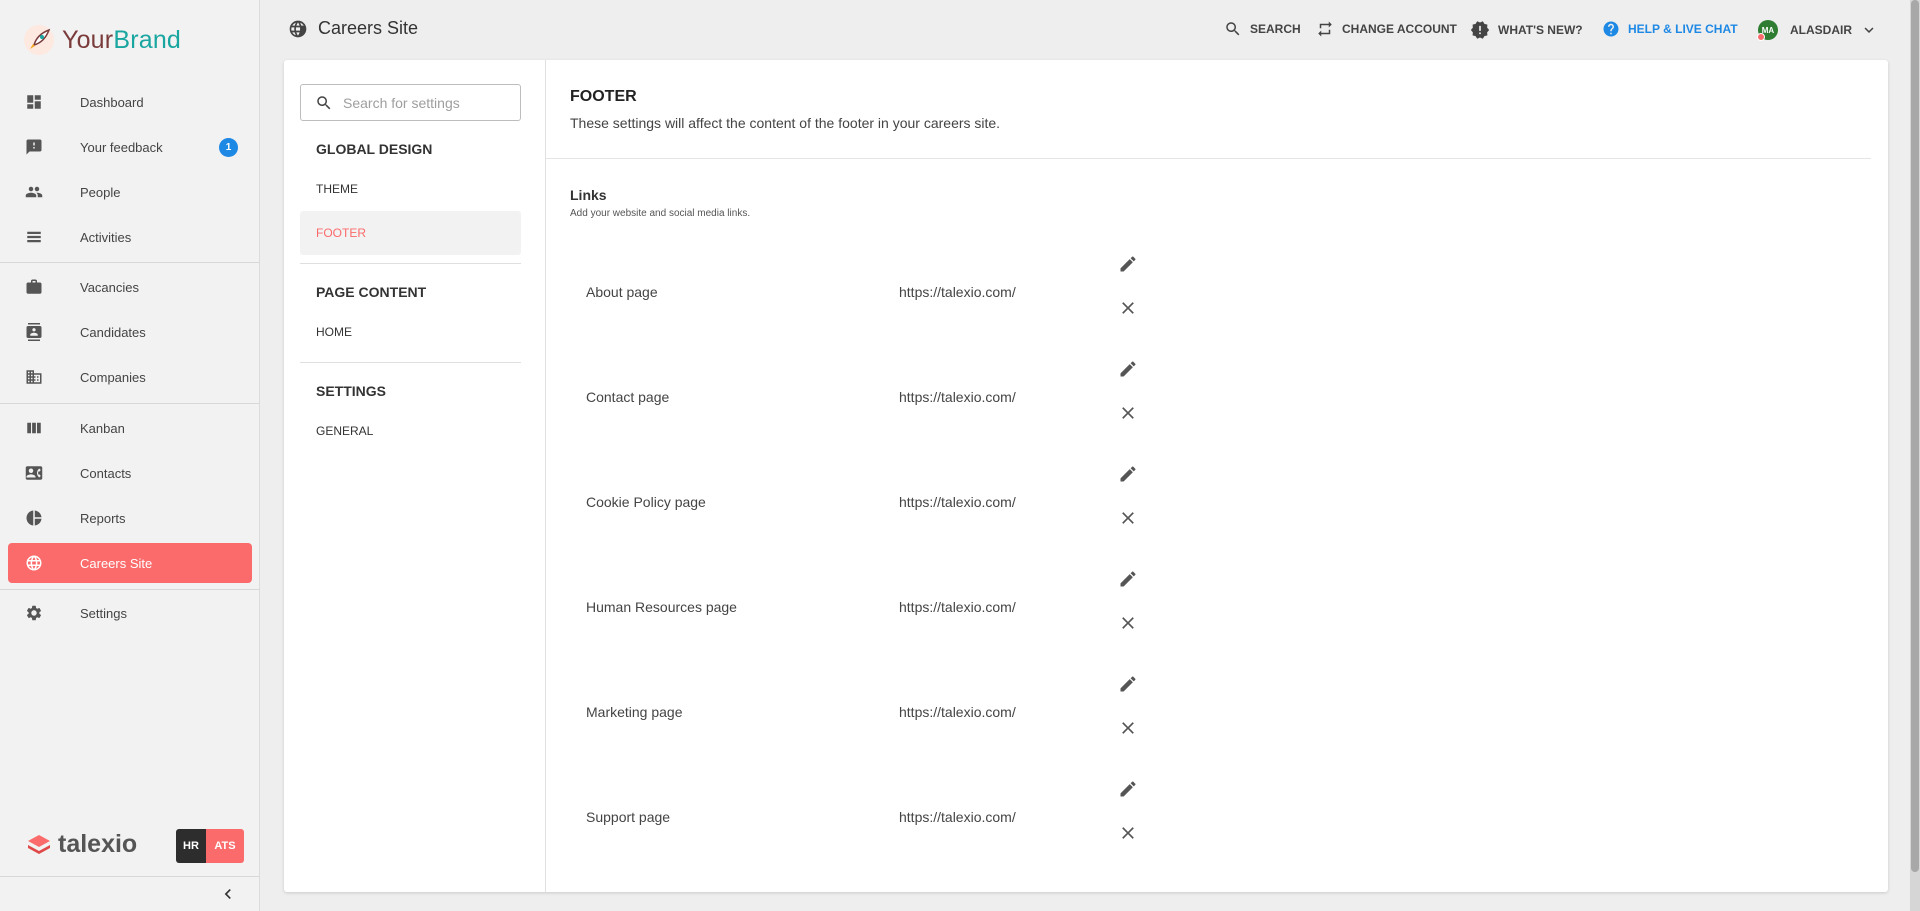 The height and width of the screenshot is (911, 1920). What do you see at coordinates (110, 287) in the screenshot?
I see `sidebar-item-label: Vacancies` at bounding box center [110, 287].